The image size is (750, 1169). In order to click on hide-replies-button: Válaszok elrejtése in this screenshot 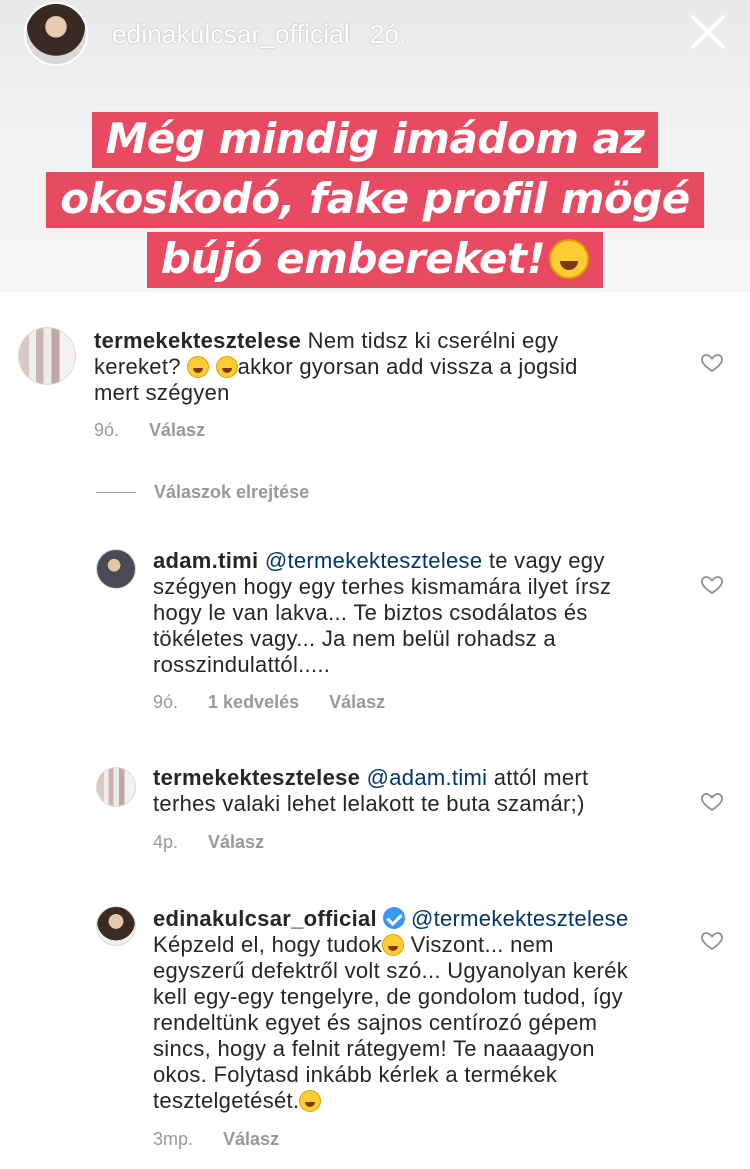, I will do `click(202, 492)`.